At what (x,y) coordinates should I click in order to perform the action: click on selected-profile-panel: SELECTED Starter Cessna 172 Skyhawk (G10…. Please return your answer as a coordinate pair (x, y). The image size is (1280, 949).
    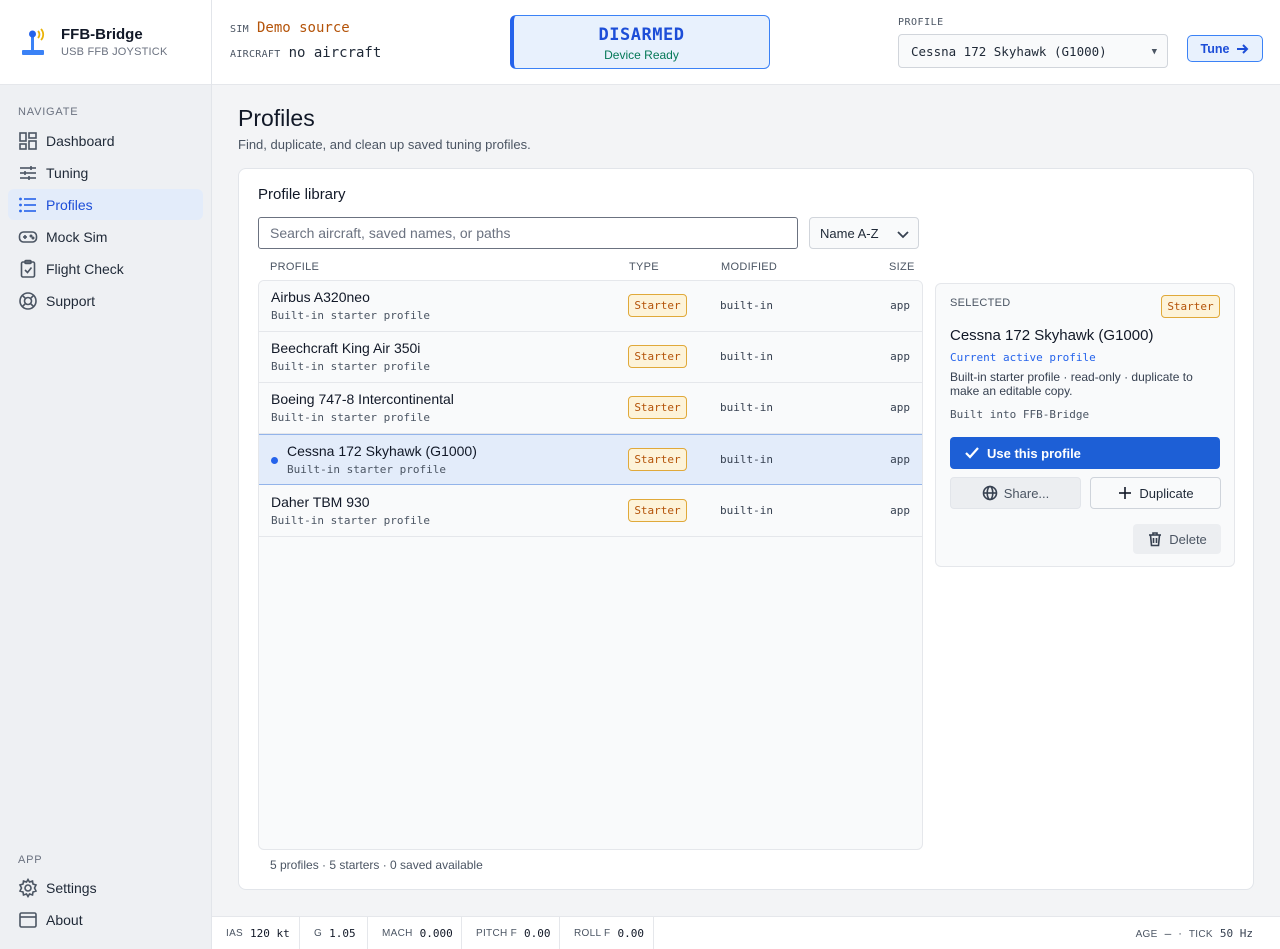
    Looking at the image, I should click on (1085, 425).